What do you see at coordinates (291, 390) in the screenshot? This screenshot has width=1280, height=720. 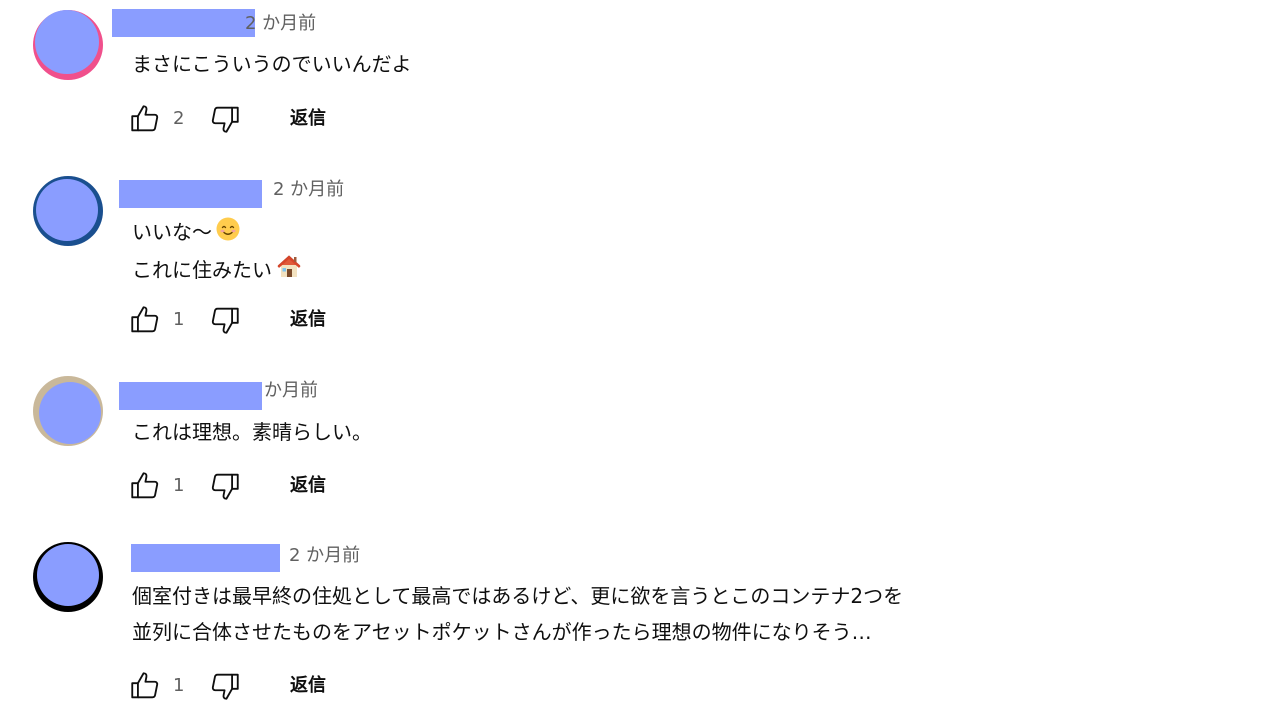 I see `comment-timestamp: か月前` at bounding box center [291, 390].